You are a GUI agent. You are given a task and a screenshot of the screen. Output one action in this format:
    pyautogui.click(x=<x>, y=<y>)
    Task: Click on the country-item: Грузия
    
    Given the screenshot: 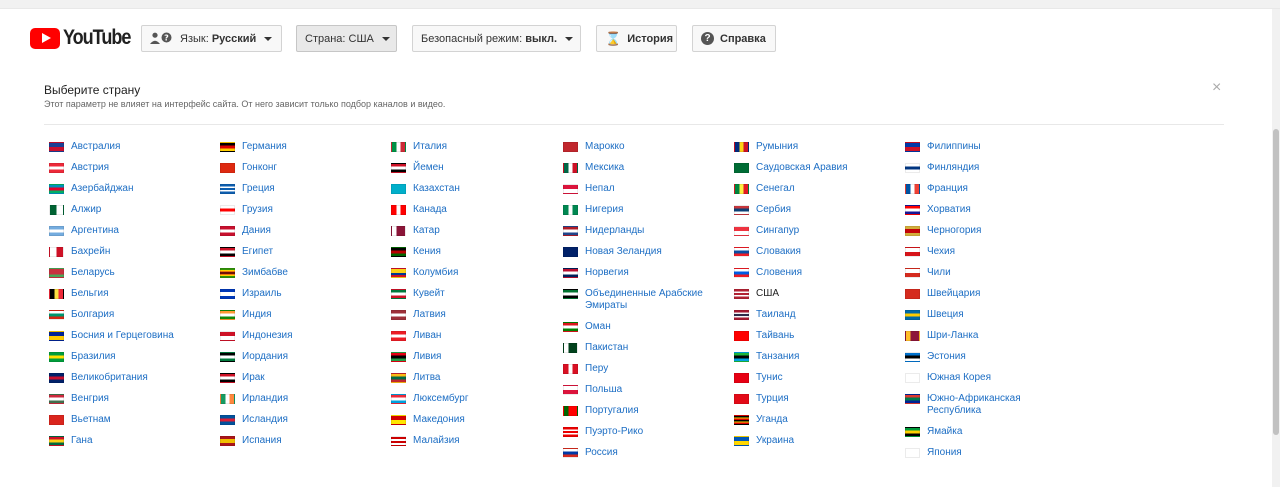 What is the action you would take?
    pyautogui.click(x=304, y=210)
    